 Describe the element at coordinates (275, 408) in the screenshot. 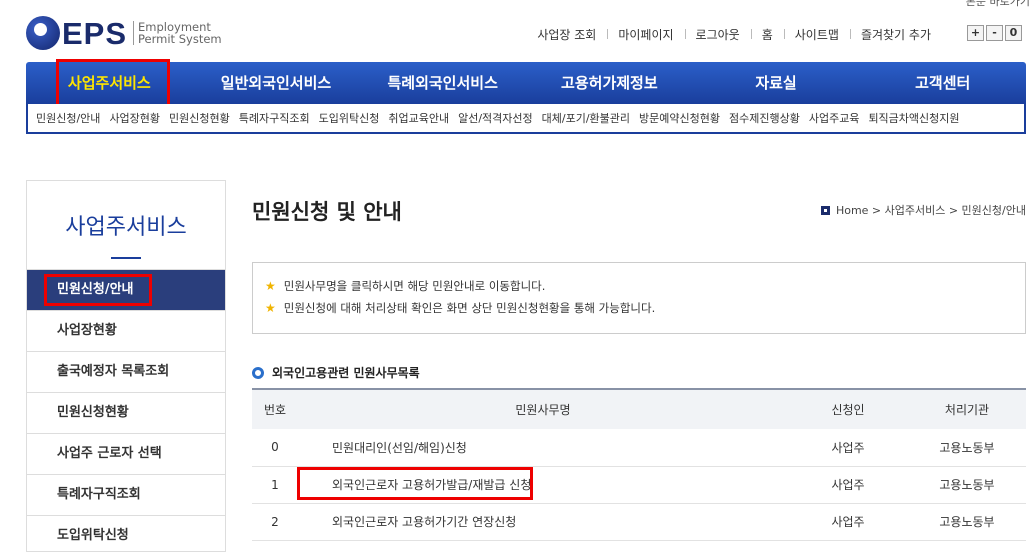

I see `table-header-no: 번호` at that location.